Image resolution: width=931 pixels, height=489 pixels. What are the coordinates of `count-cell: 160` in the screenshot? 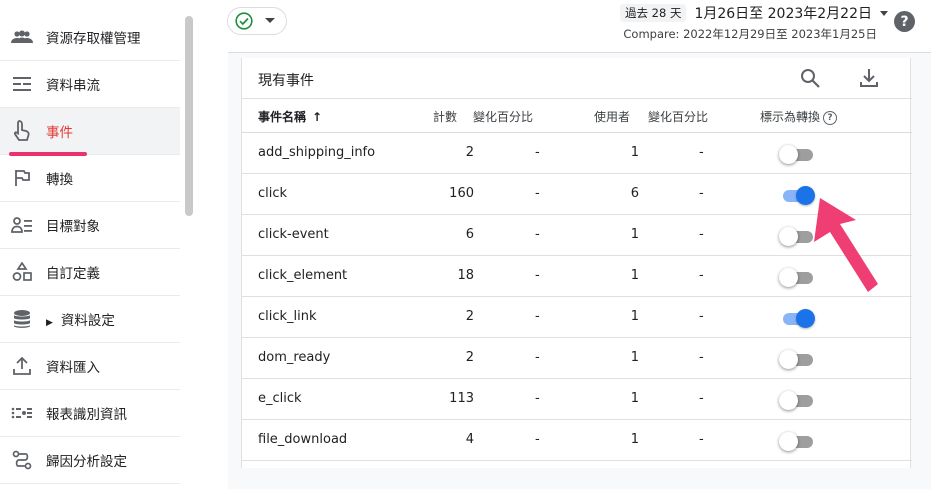 It's located at (461, 193).